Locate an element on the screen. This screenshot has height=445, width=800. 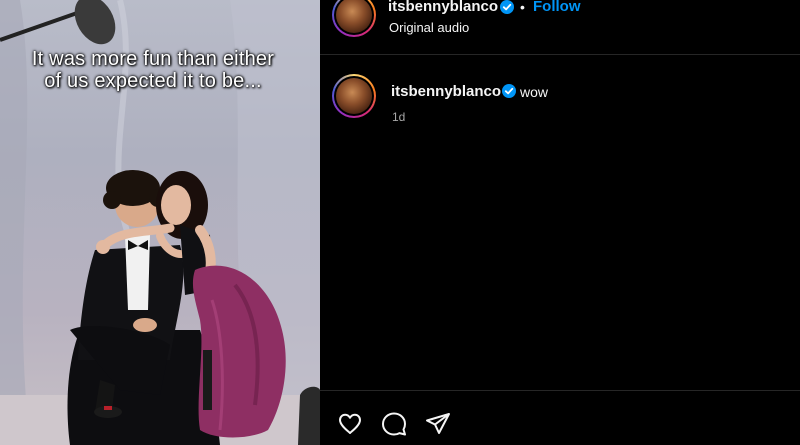
comment-icon is located at coordinates (394, 424).